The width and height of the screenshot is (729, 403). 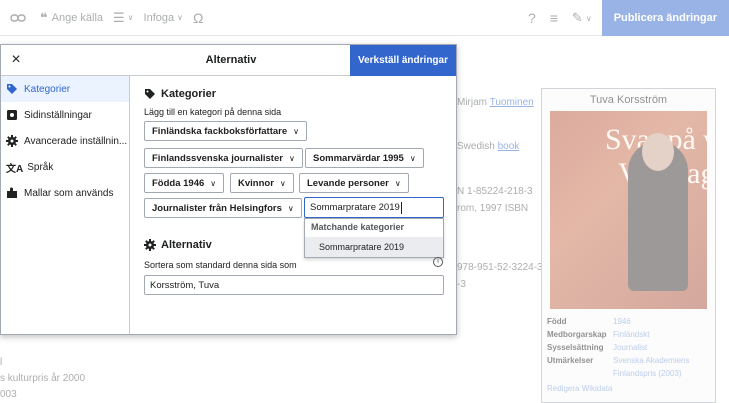 I want to click on sort-key-input: Korsström, Tuva, so click(x=294, y=285).